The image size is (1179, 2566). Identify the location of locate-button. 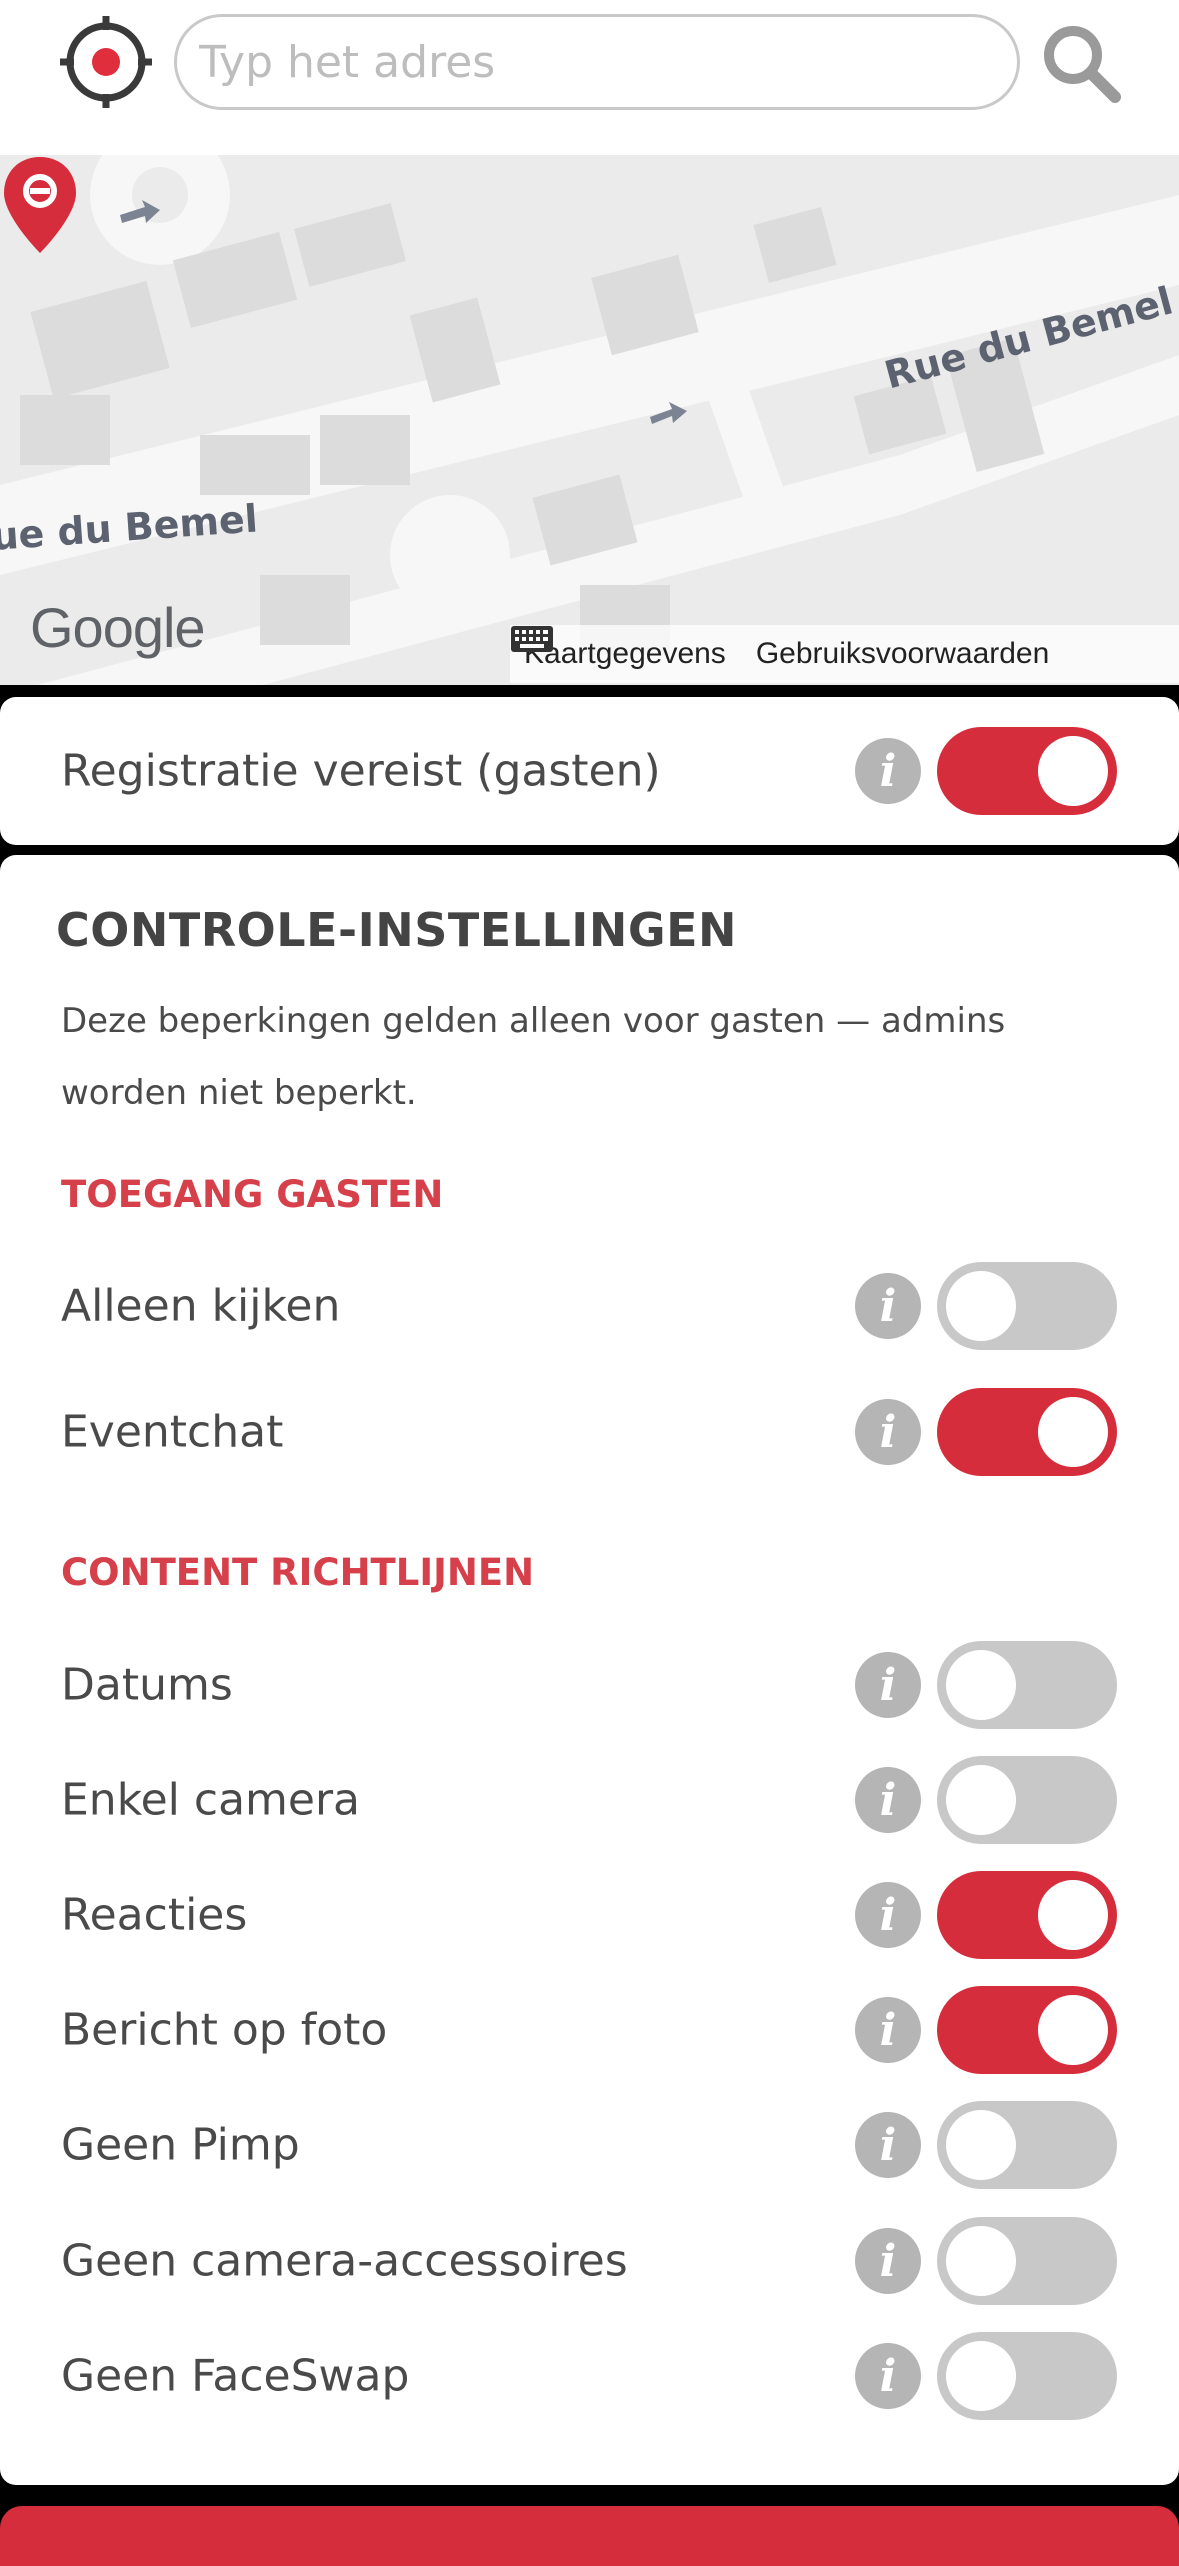
(106, 62).